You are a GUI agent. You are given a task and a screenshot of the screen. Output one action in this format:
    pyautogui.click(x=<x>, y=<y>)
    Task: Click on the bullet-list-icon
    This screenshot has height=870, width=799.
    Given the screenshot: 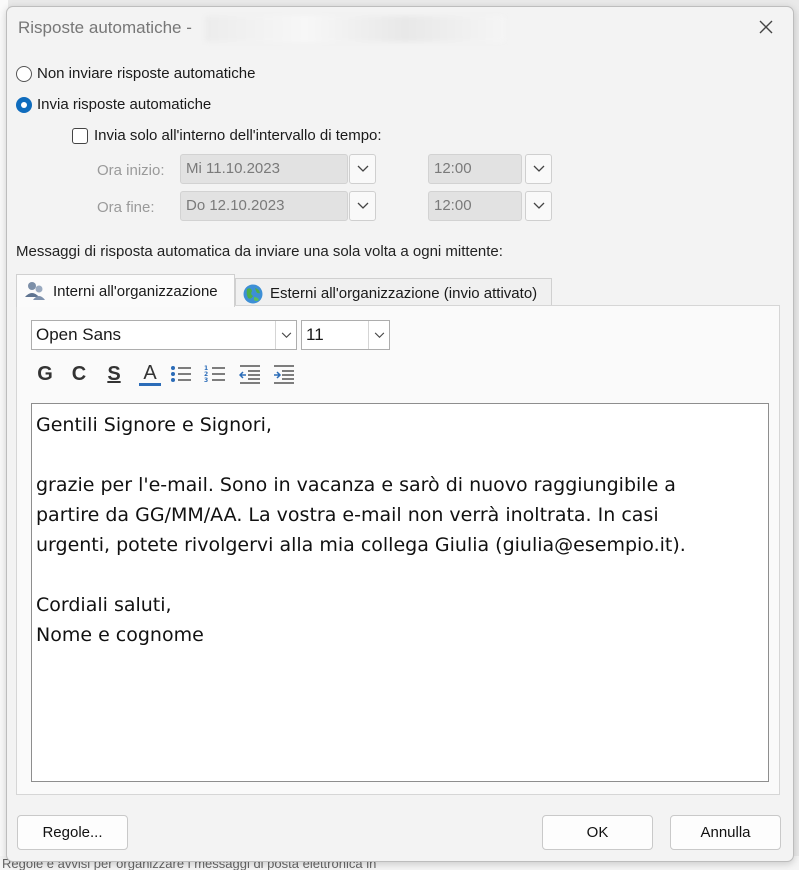 What is the action you would take?
    pyautogui.click(x=181, y=374)
    